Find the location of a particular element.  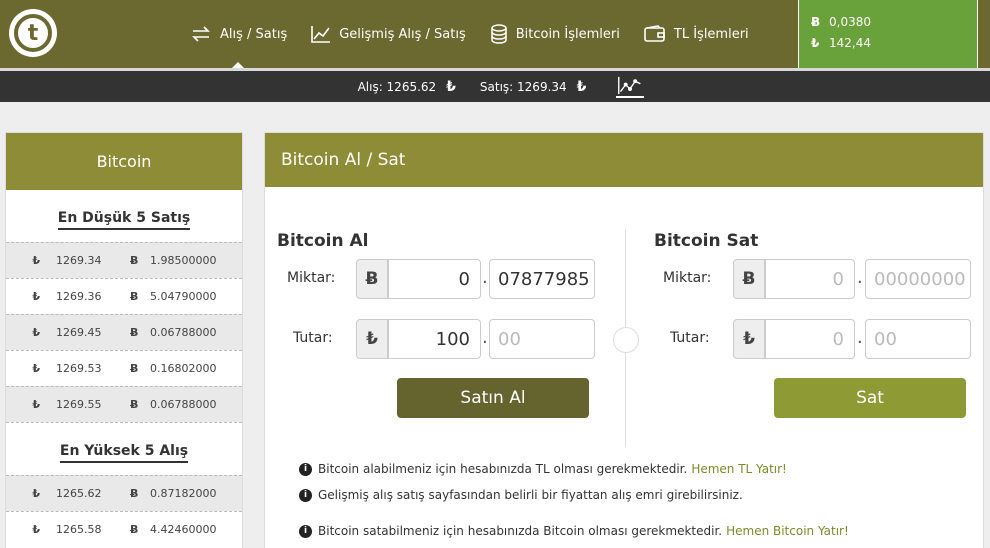

sell-amount-label: Miktar: is located at coordinates (687, 278).